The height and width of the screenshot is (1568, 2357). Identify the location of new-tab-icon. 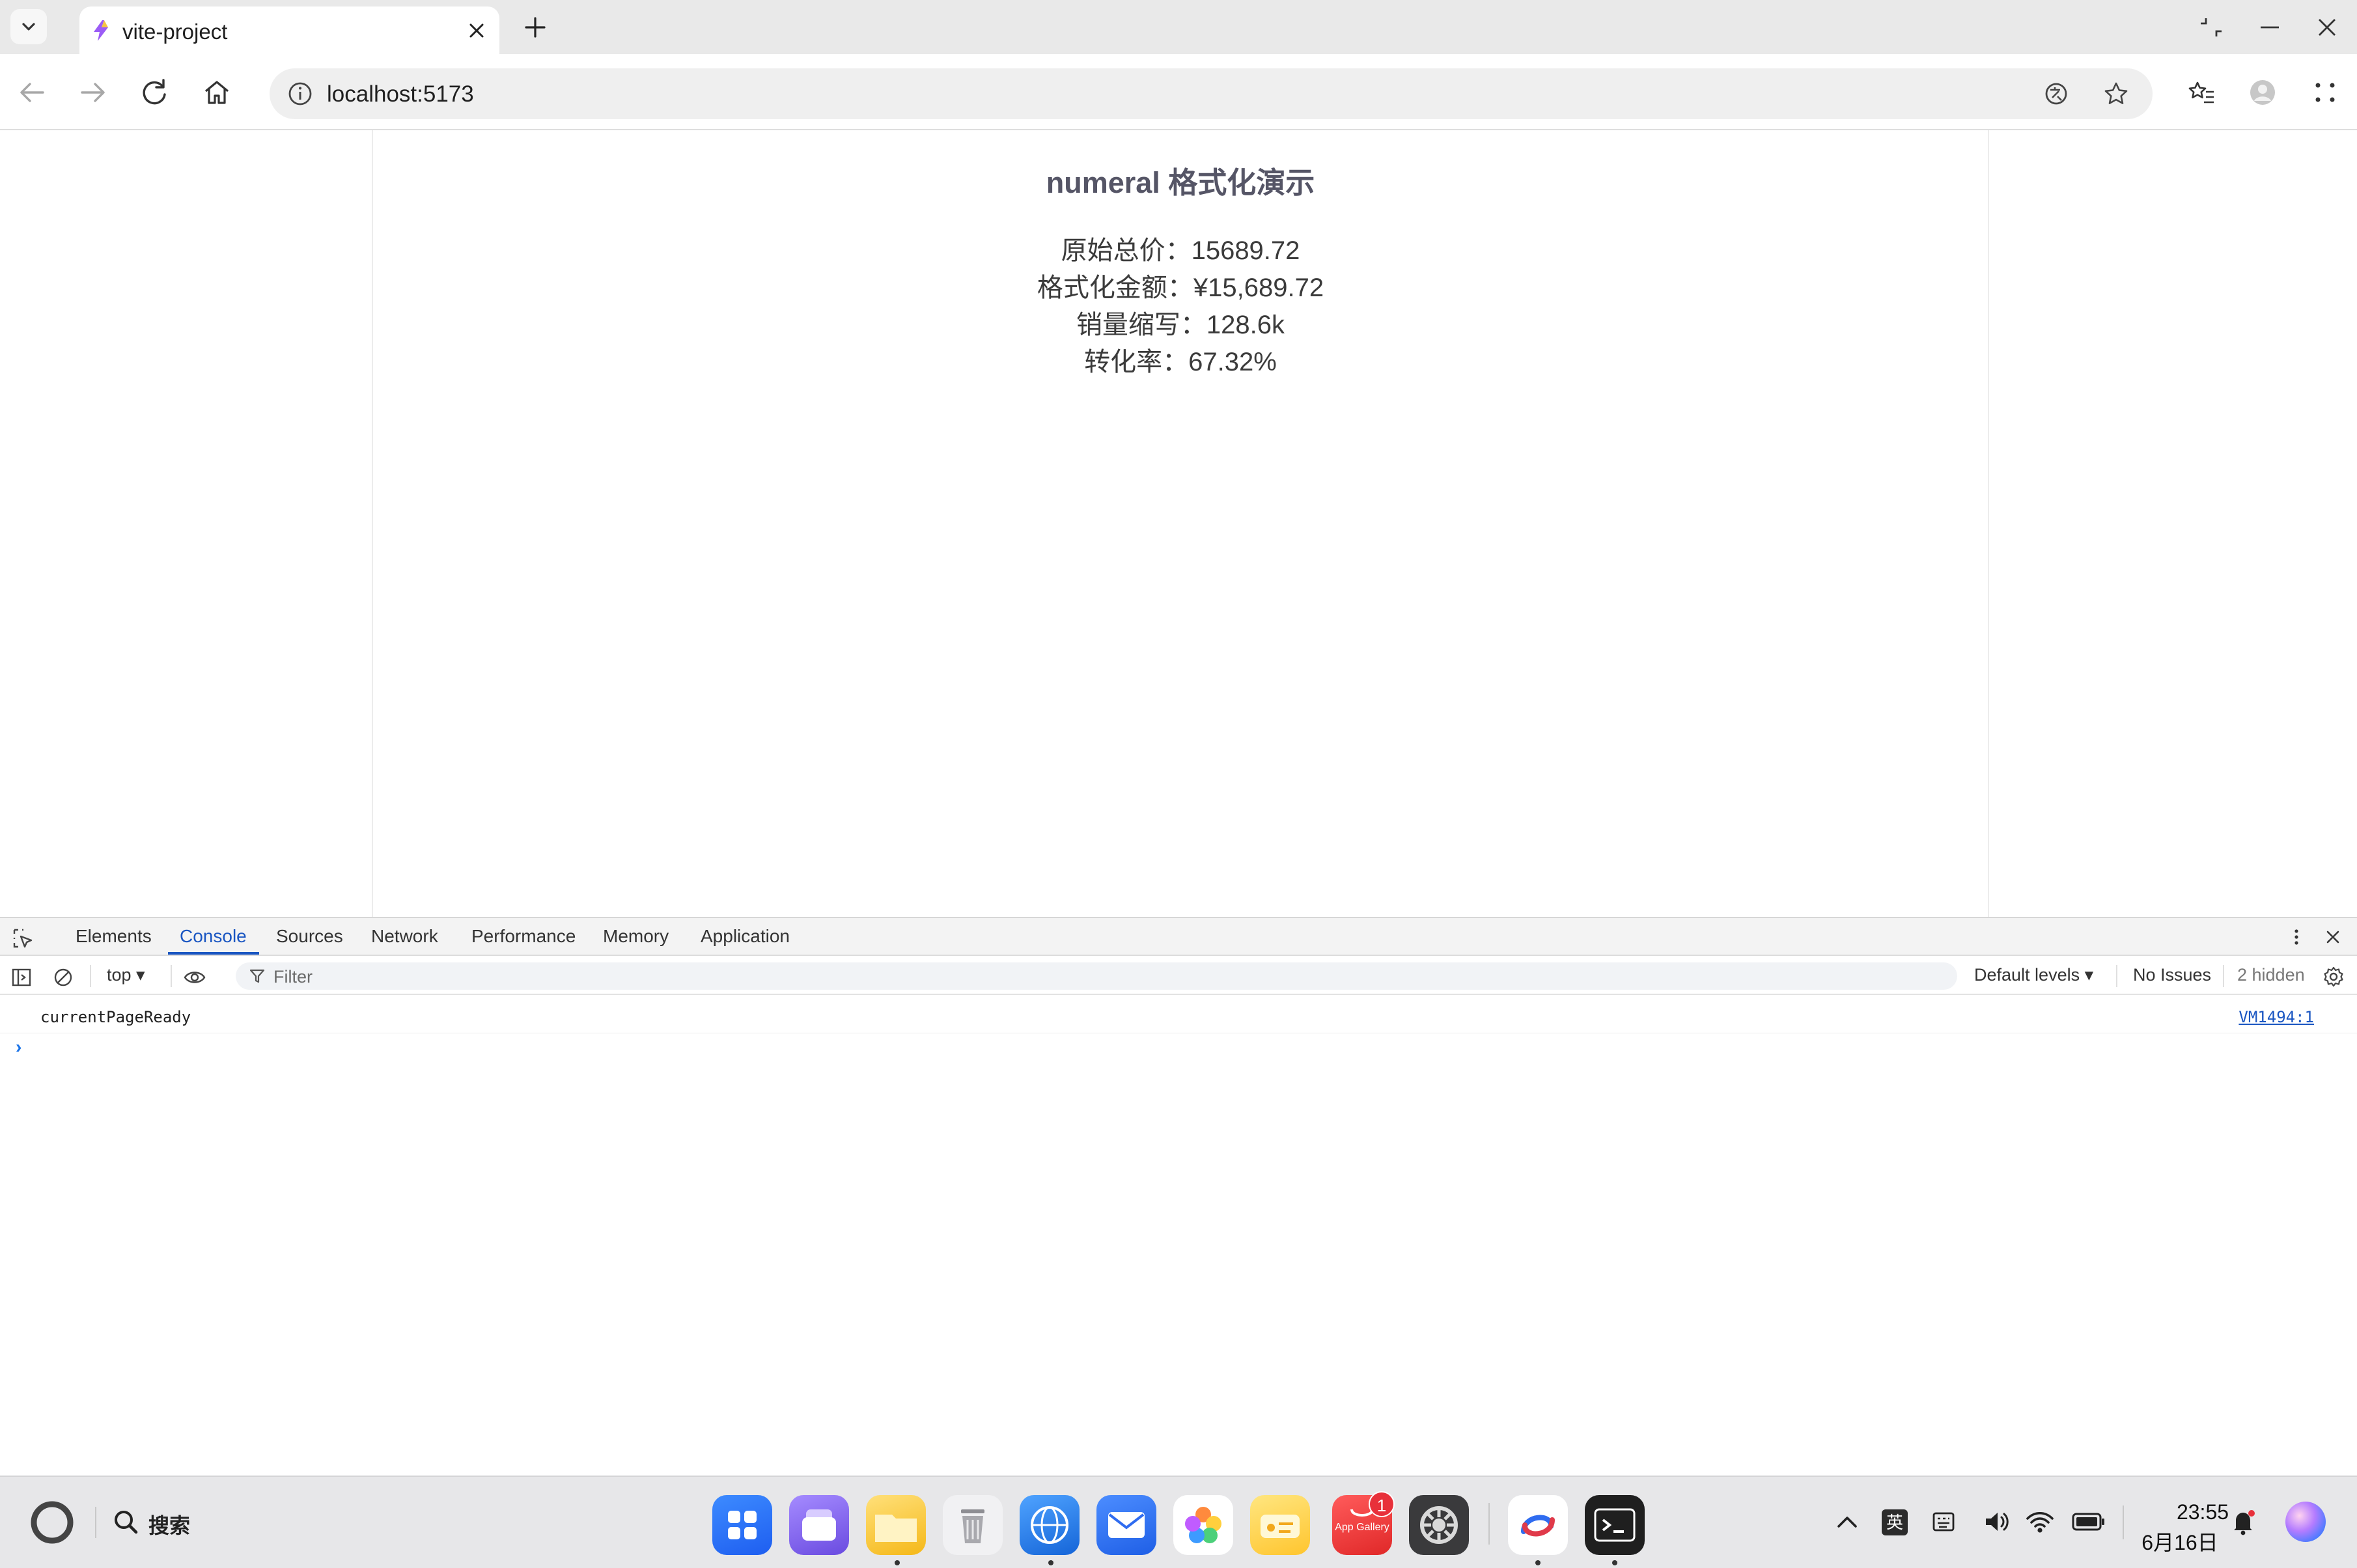
(535, 28).